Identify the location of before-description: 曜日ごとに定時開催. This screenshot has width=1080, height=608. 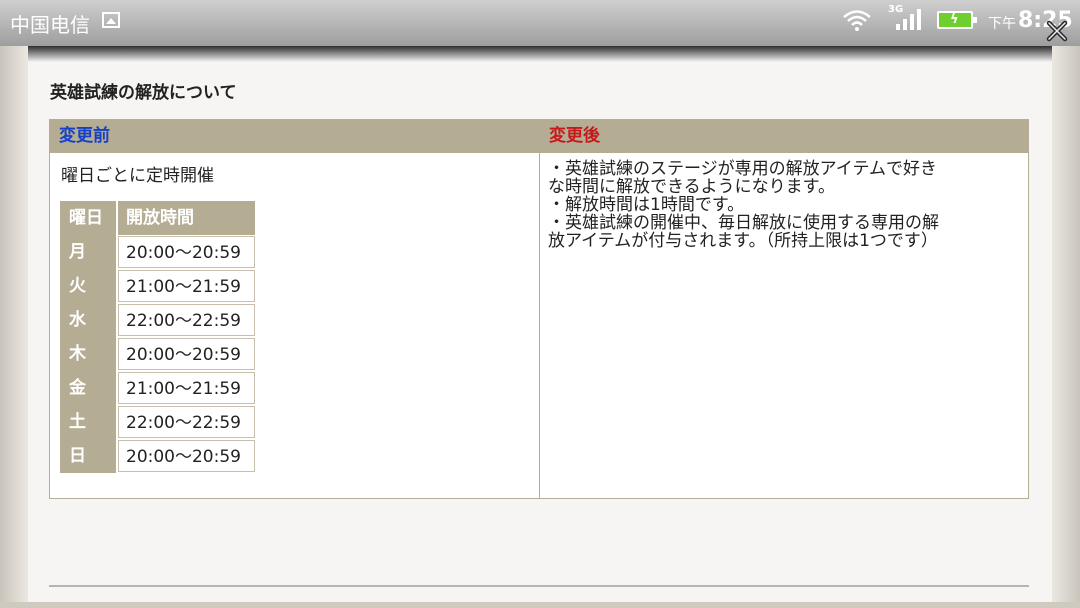
(137, 176).